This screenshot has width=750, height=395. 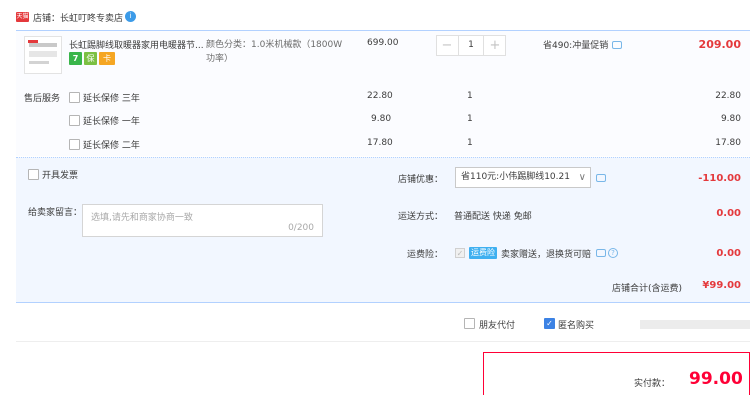 I want to click on product-spec: 颜色分类：1.0米机械款（1800W功率）, so click(x=274, y=52).